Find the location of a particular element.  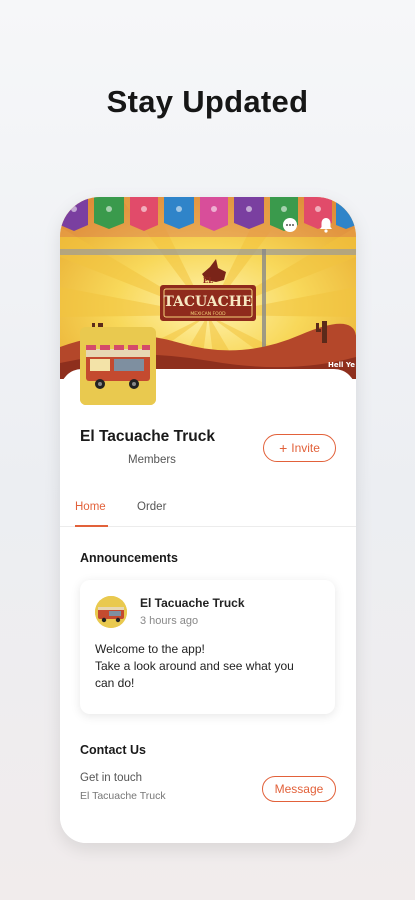

tab-order: Order is located at coordinates (151, 507).